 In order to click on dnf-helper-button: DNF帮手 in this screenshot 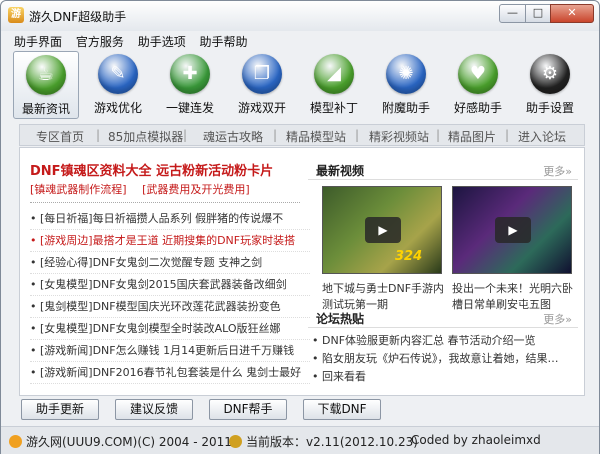, I will do `click(248, 409)`.